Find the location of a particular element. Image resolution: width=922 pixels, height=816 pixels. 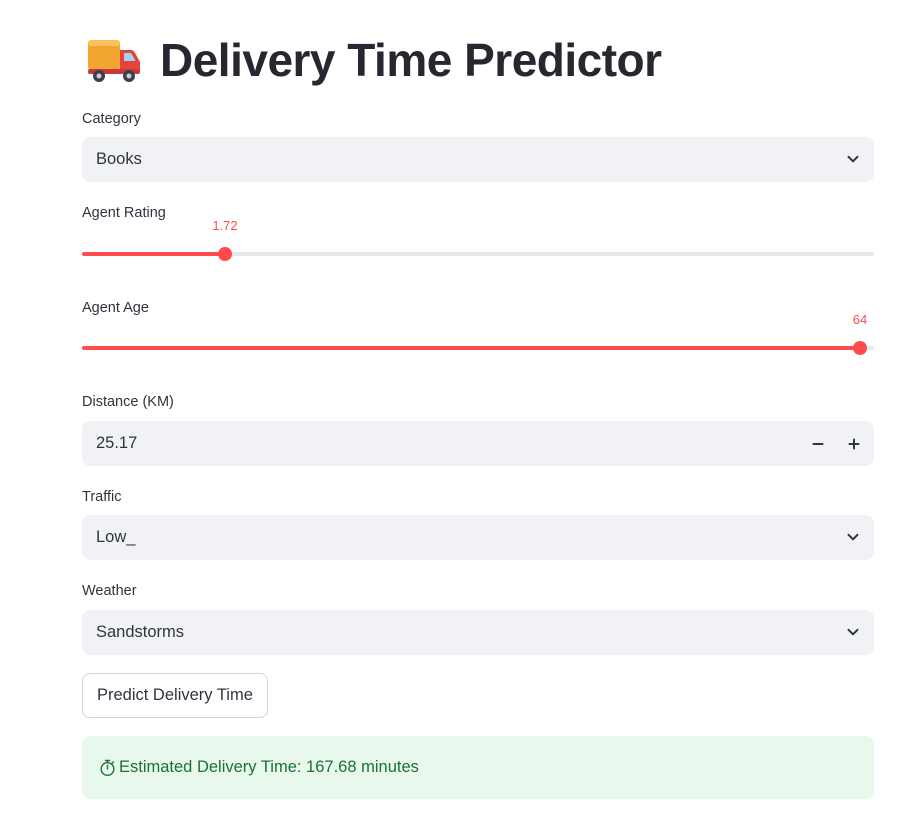

delivery-truck-icon is located at coordinates (114, 61).